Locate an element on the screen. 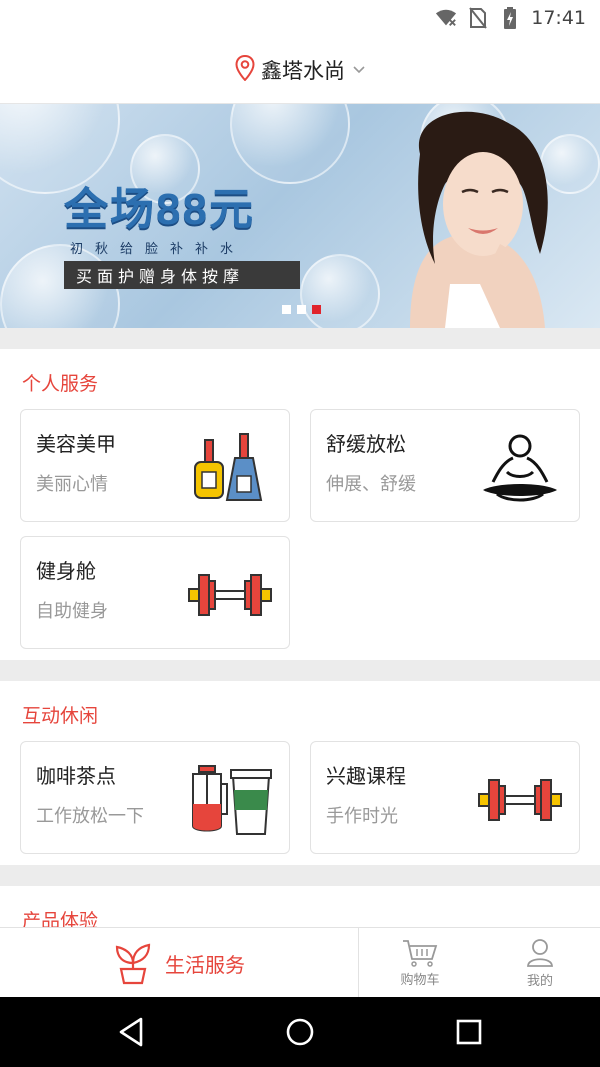 The height and width of the screenshot is (1067, 600). promo-subline: 初秋给脸补补水 is located at coordinates (158, 249).